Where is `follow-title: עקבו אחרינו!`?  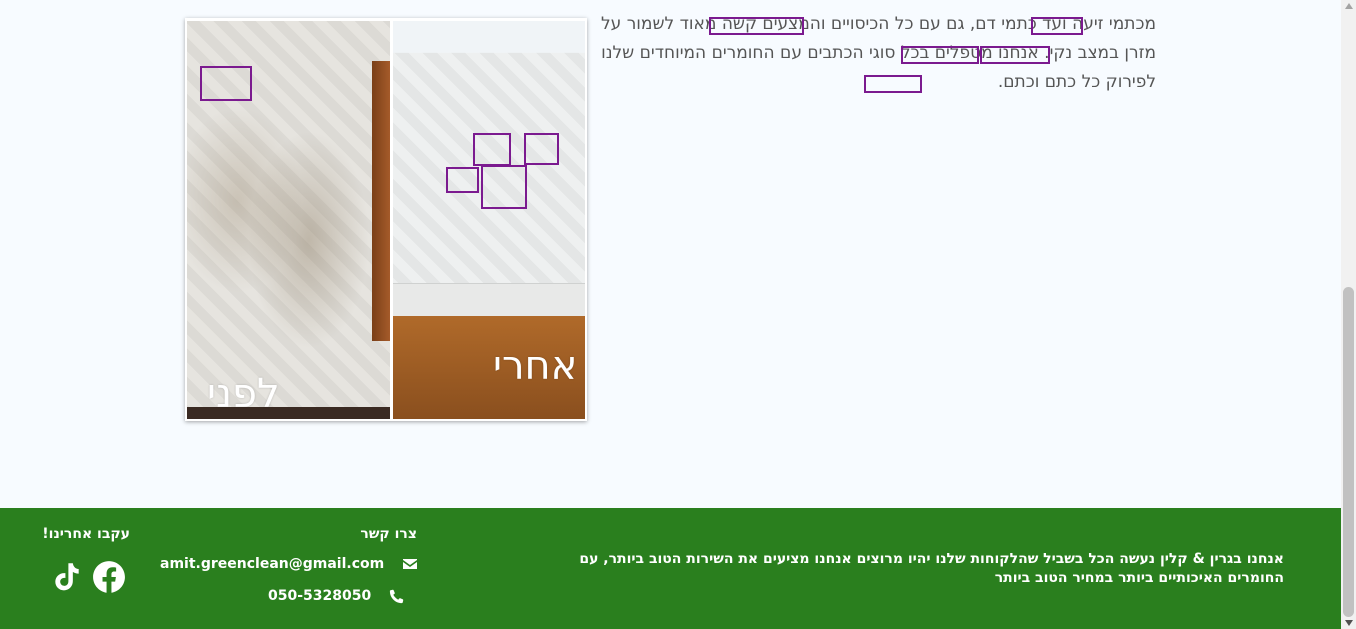 follow-title: עקבו אחרינו! is located at coordinates (86, 534).